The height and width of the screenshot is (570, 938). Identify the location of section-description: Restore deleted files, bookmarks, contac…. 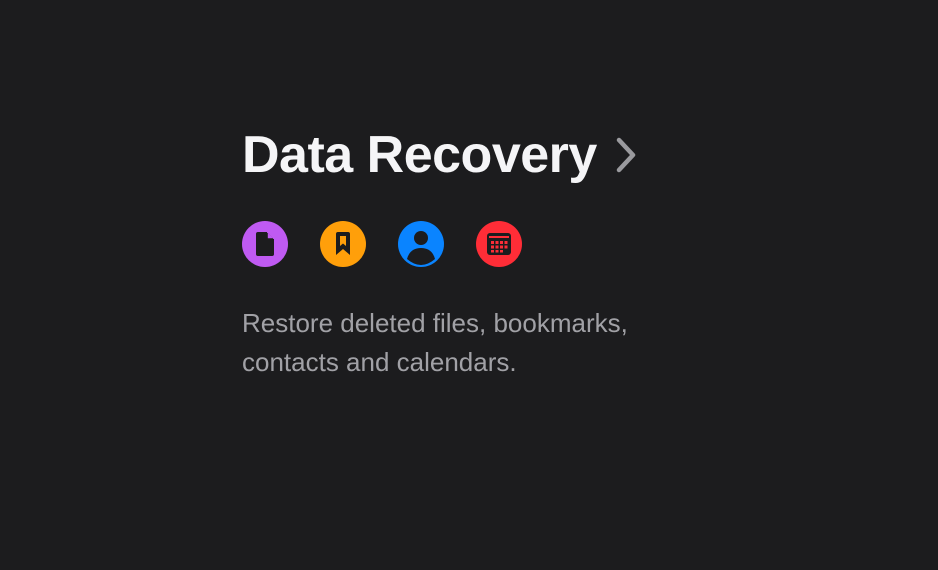
(435, 342).